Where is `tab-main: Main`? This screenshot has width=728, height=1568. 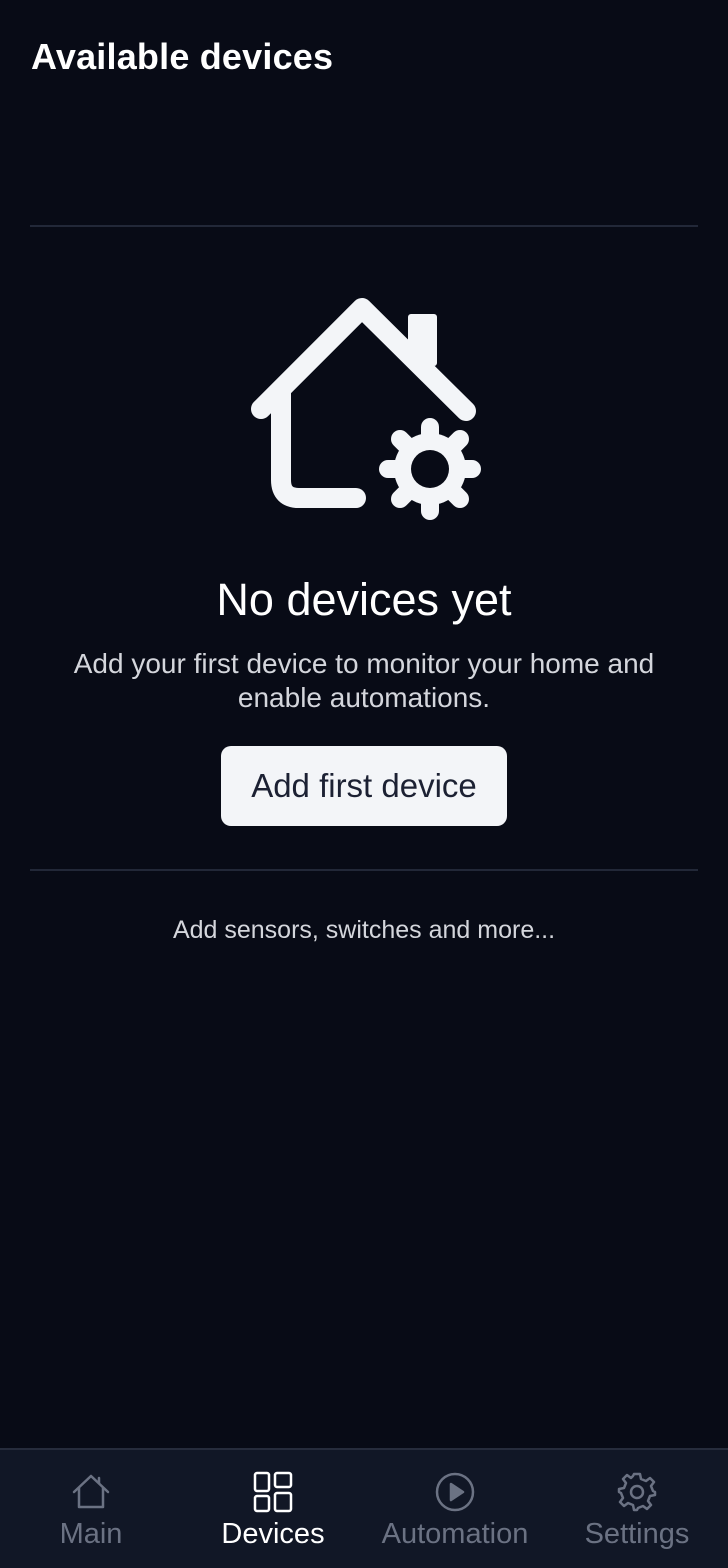 tab-main: Main is located at coordinates (91, 1509).